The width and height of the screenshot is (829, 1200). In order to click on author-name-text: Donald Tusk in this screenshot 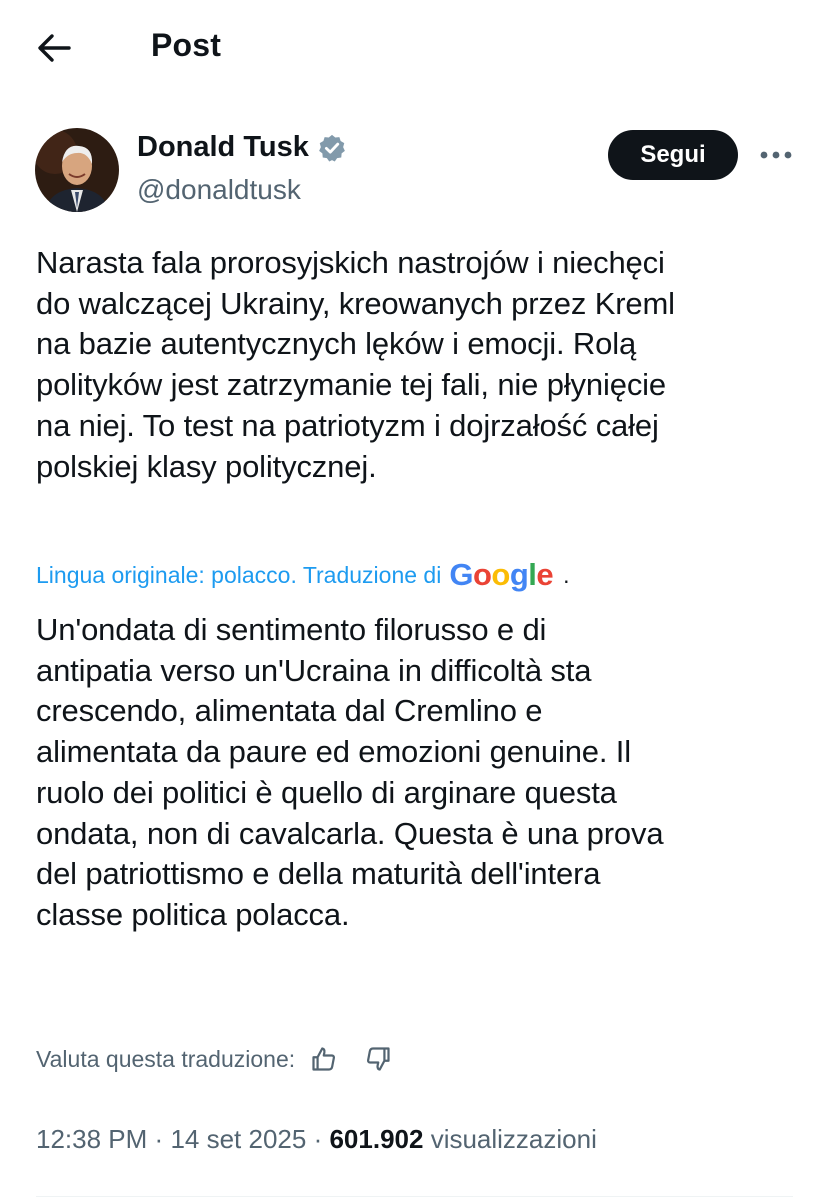, I will do `click(223, 147)`.